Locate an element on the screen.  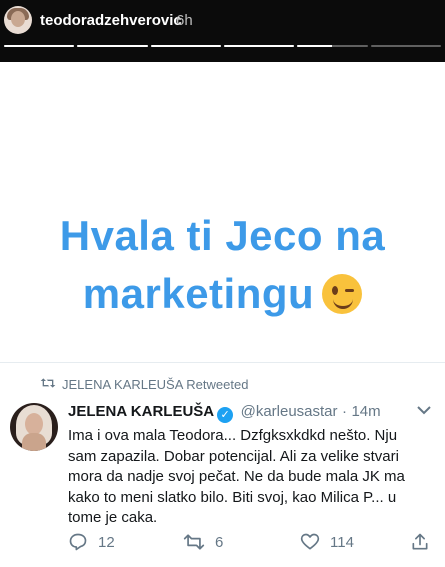
chevron-down-icon is located at coordinates (424, 411).